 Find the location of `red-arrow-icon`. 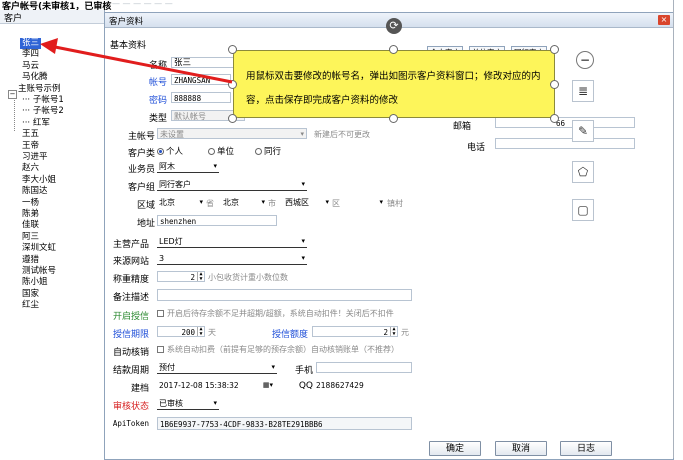

red-arrow-icon is located at coordinates (136, 61).